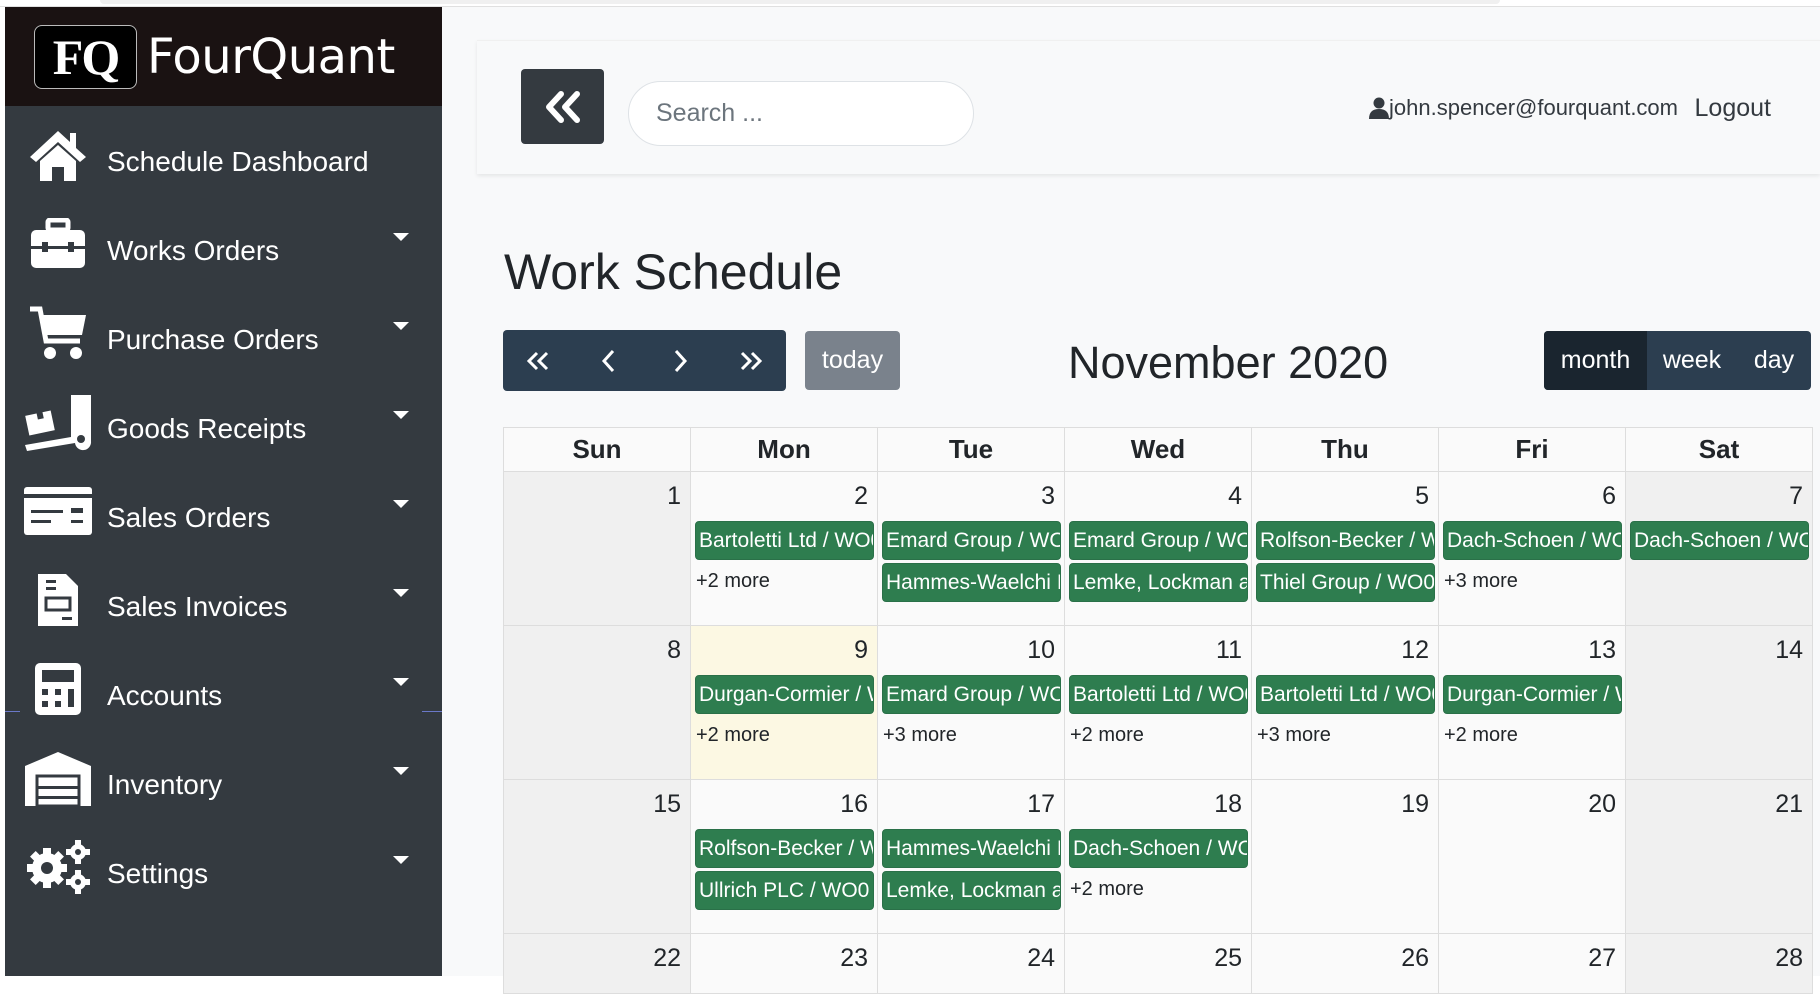 The width and height of the screenshot is (1820, 994). I want to click on calendar-day-cell: 26, so click(1345, 963).